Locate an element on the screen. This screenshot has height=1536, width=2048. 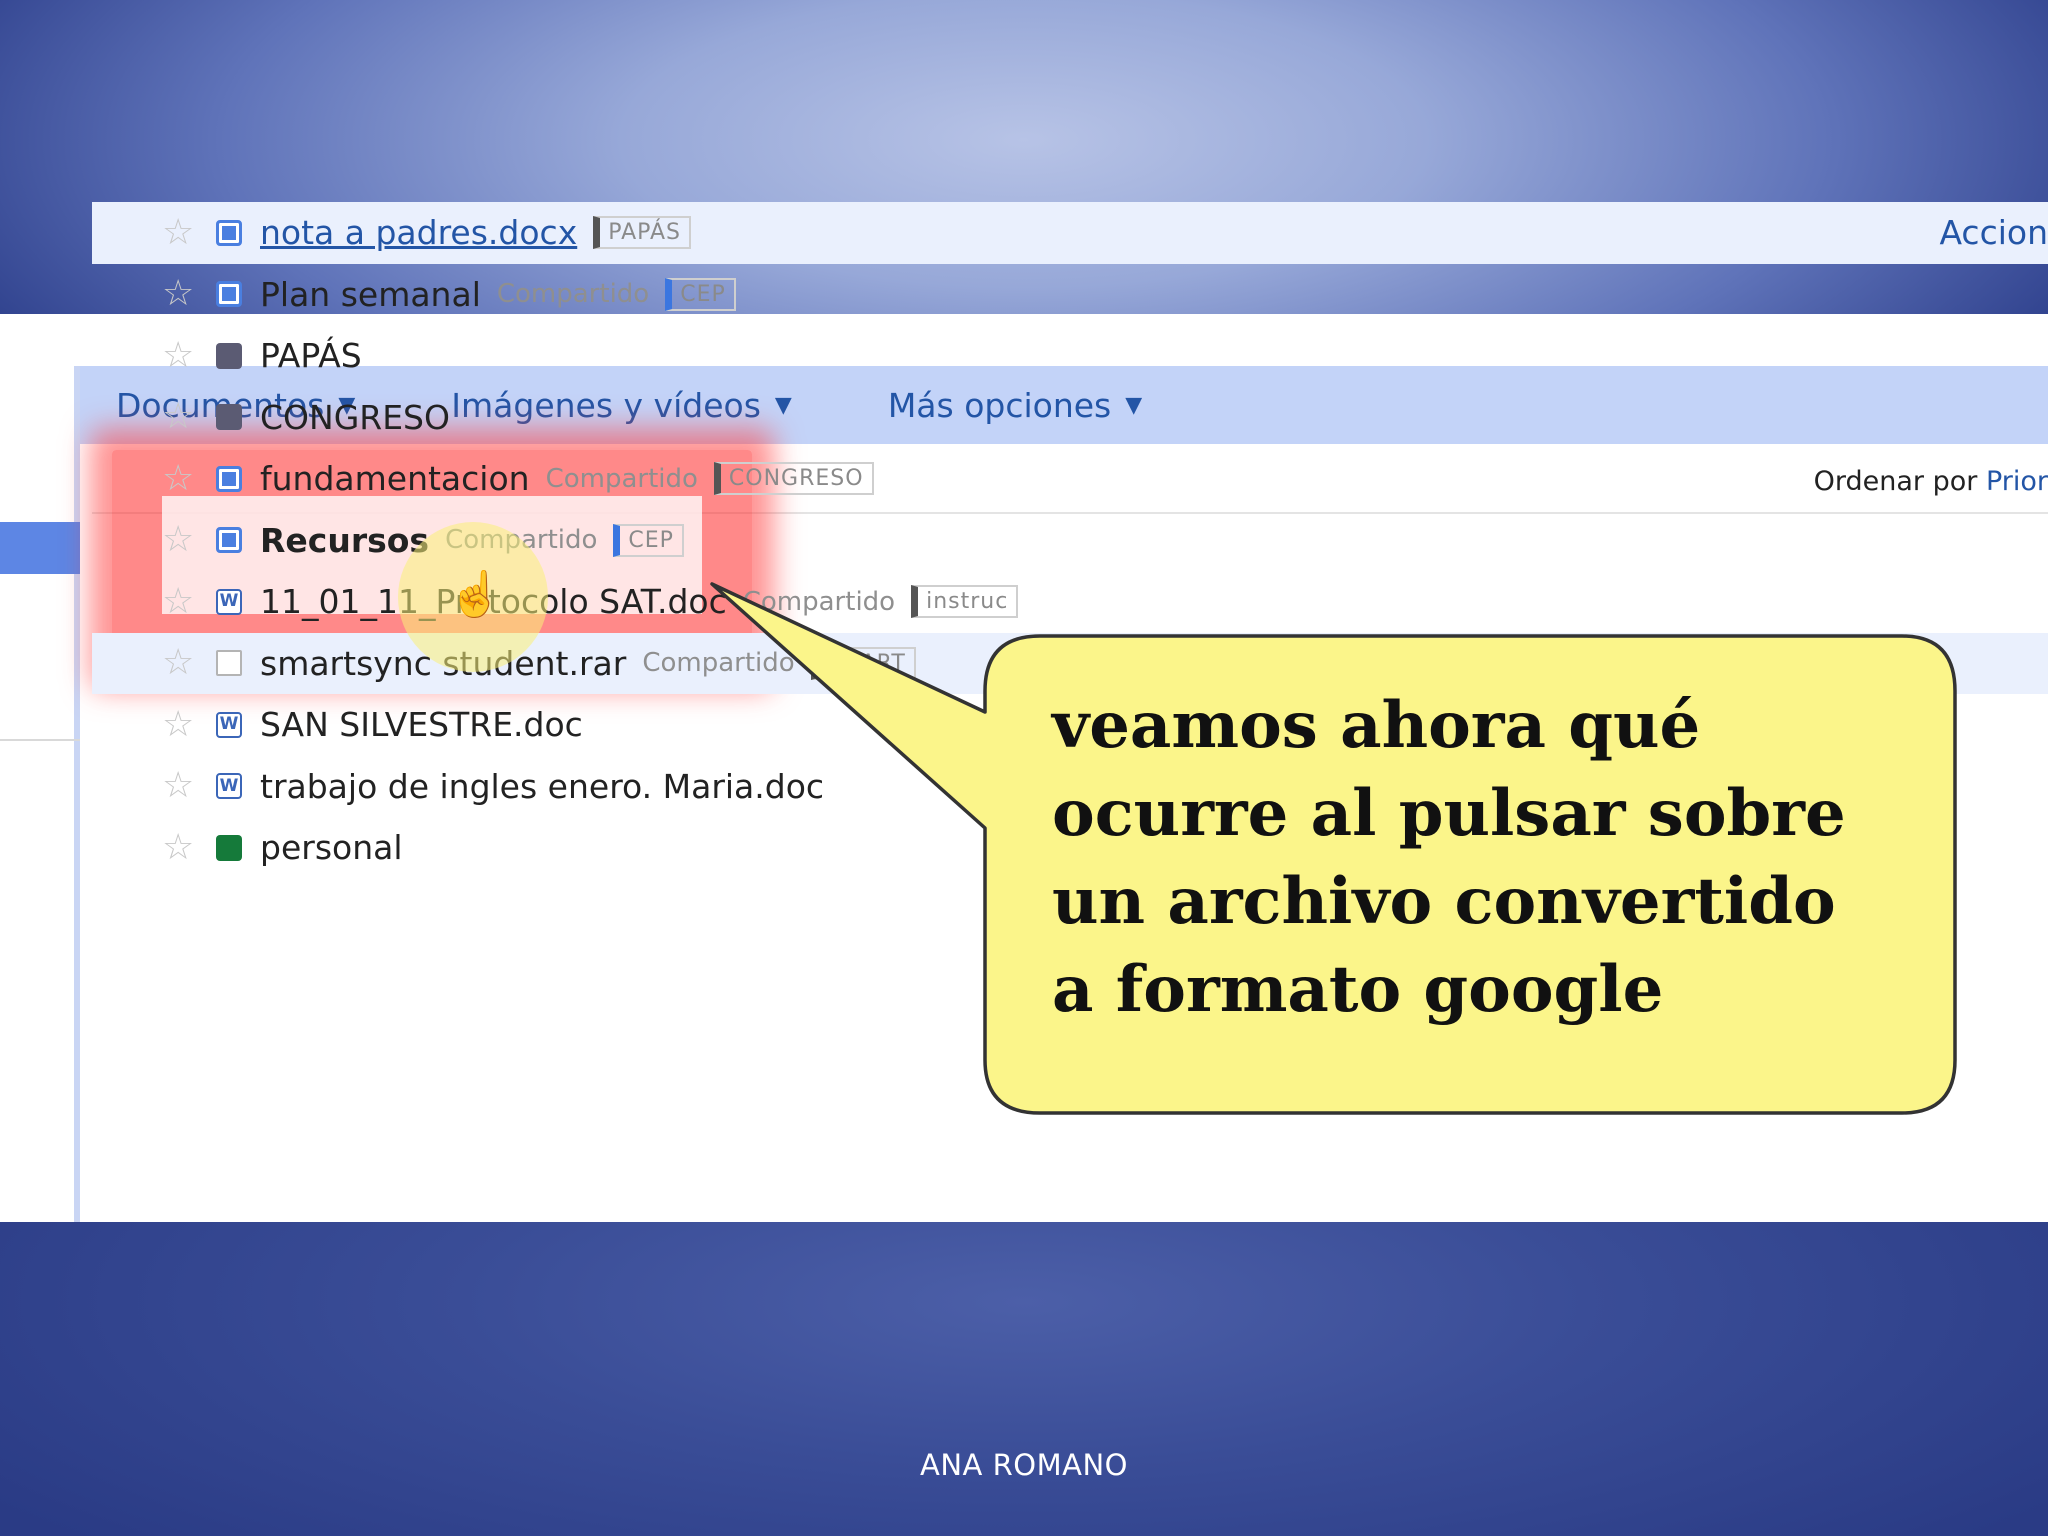
list-item: ☆ PAPÁS is located at coordinates (1070, 356).